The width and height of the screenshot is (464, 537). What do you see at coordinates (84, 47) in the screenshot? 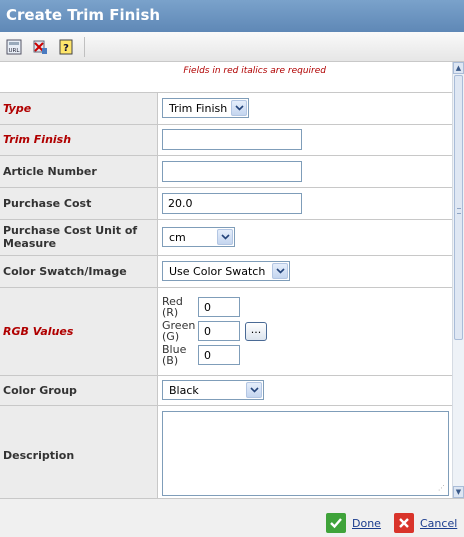
I see `toolbar-divider` at bounding box center [84, 47].